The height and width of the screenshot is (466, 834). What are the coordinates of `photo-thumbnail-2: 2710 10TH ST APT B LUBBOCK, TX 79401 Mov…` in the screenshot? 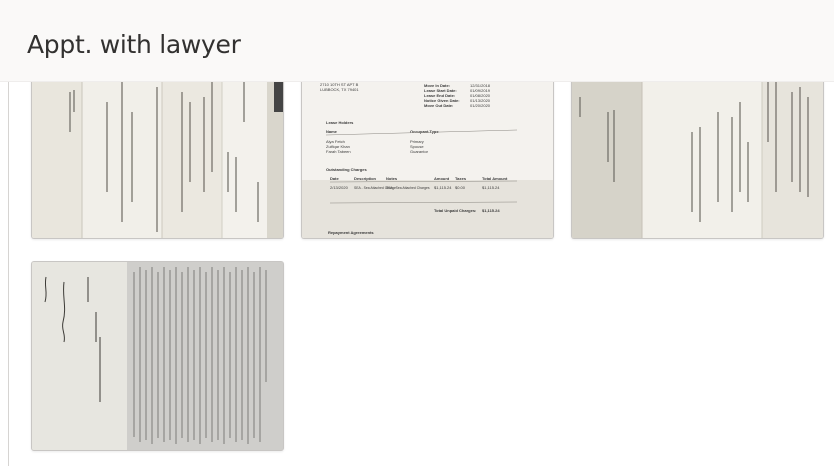 It's located at (427, 155).